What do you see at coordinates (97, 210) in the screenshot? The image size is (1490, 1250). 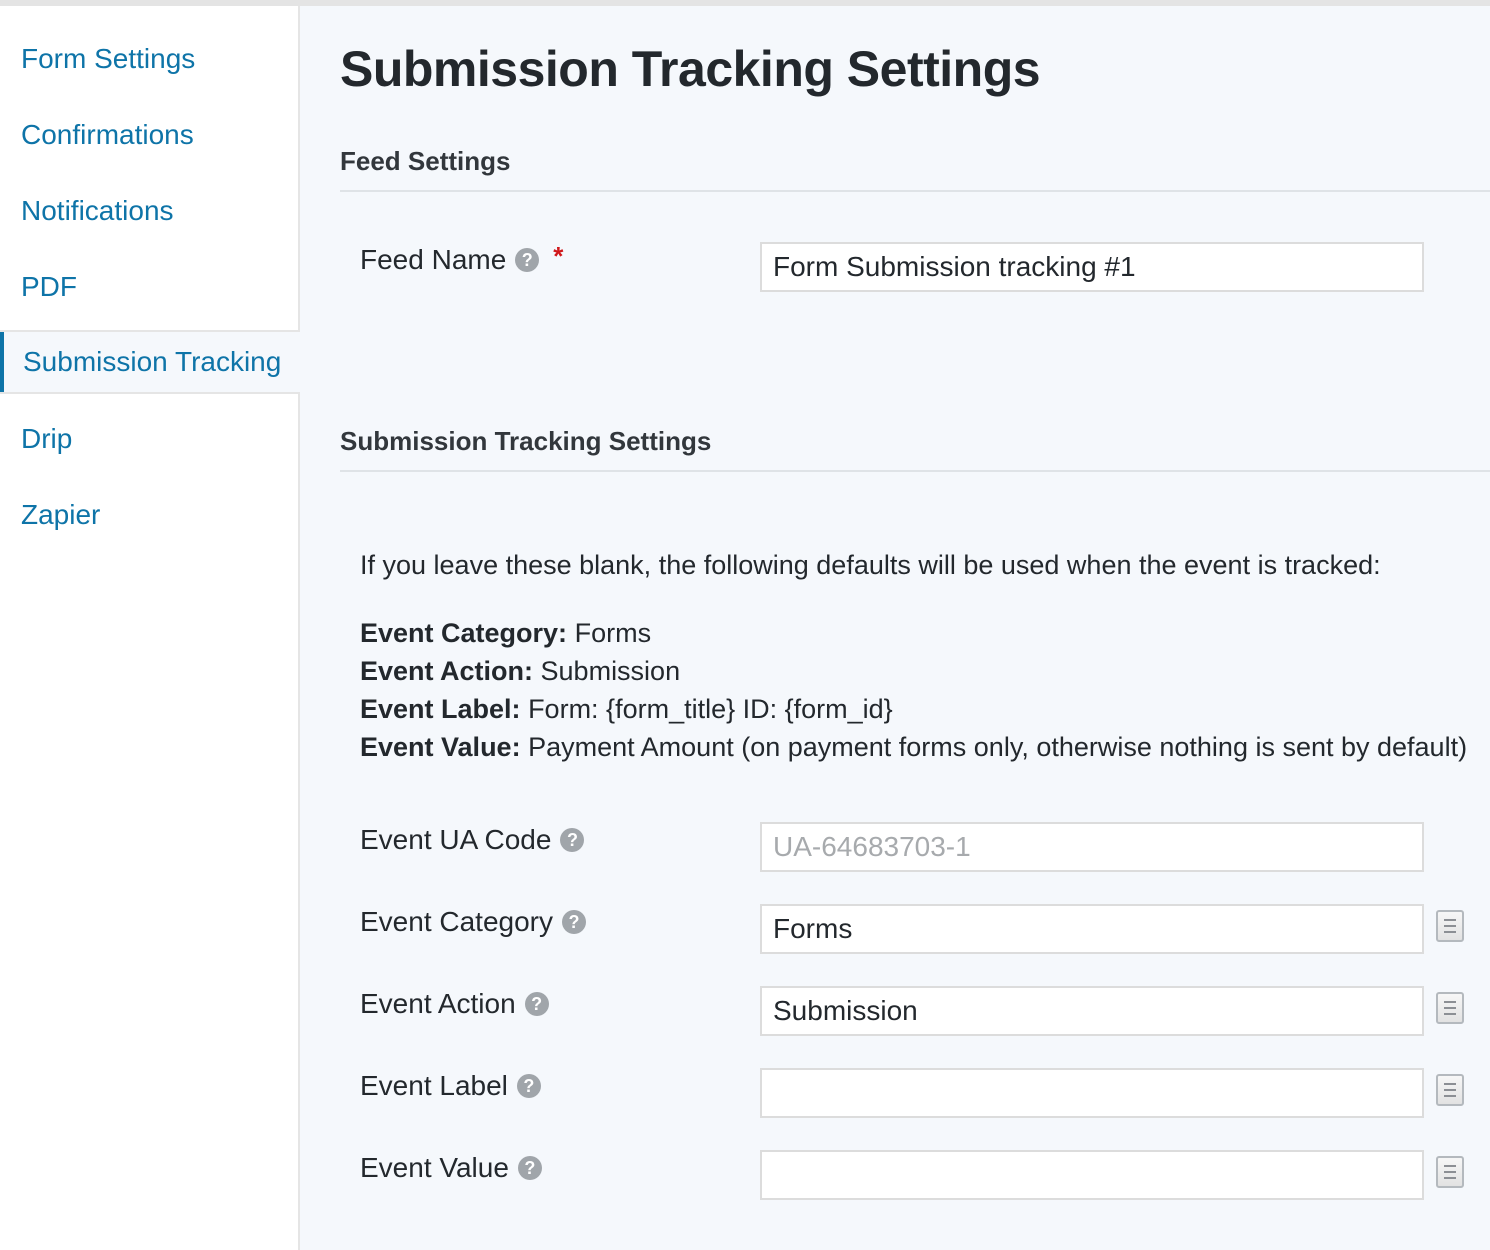 I see `sidebar-item-label: Notifications` at bounding box center [97, 210].